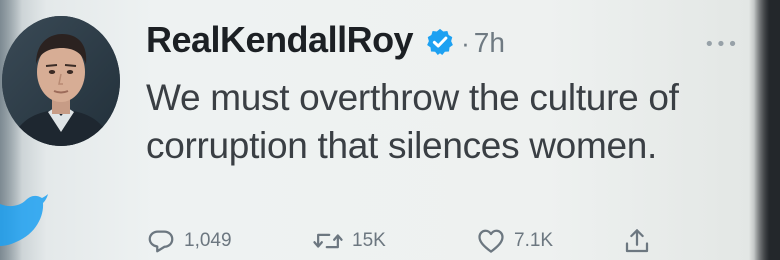 This screenshot has height=260, width=780. What do you see at coordinates (491, 241) in the screenshot?
I see `heart-icon` at bounding box center [491, 241].